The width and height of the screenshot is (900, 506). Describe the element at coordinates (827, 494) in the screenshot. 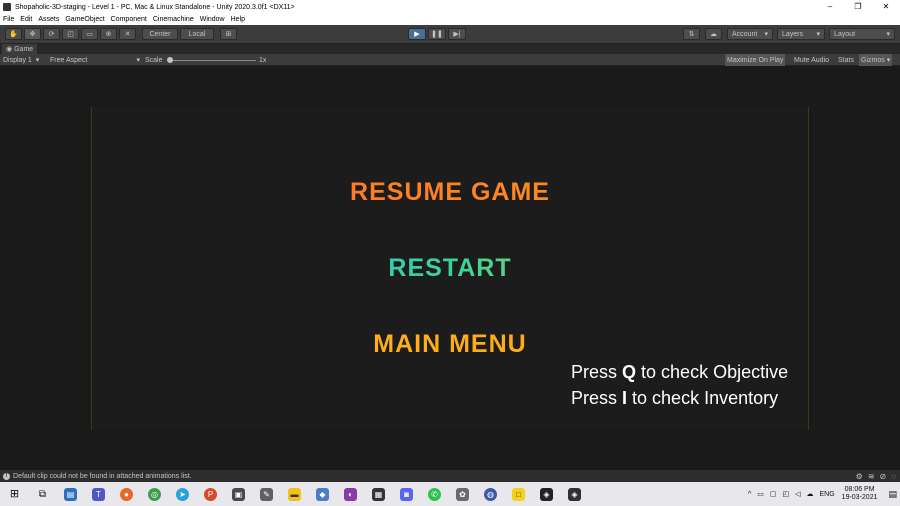

I see `language-indicator: ENG` at that location.